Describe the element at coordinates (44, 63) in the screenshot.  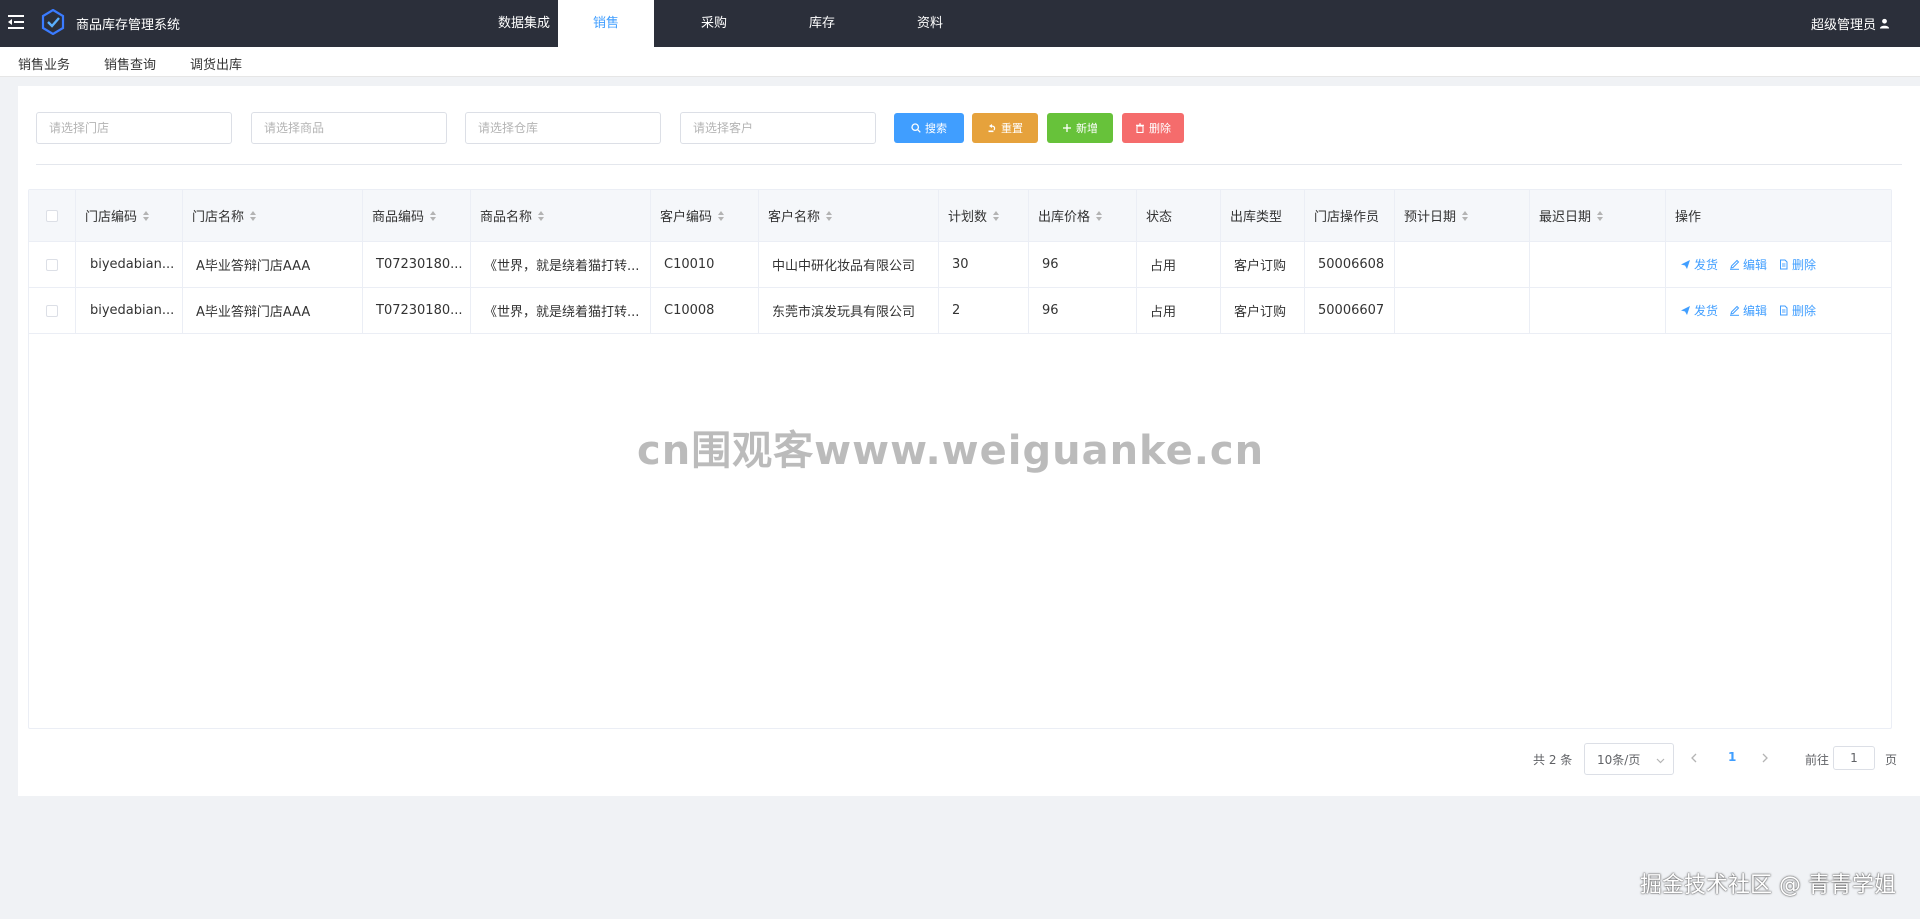
I see `subnav-sales-business: 销售业务` at that location.